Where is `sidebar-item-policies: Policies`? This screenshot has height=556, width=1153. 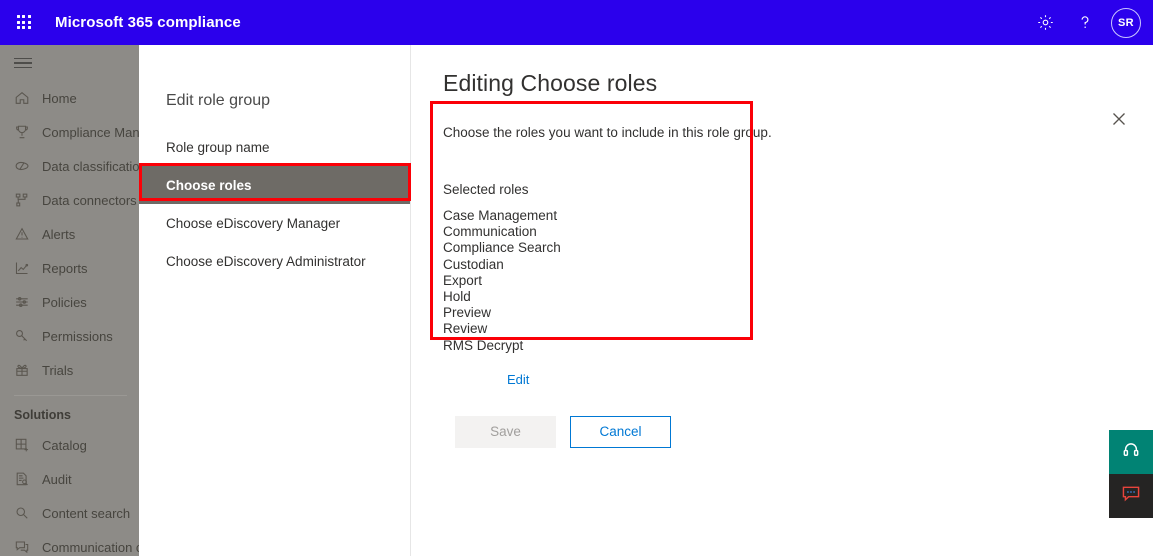 sidebar-item-policies: Policies is located at coordinates (69, 302).